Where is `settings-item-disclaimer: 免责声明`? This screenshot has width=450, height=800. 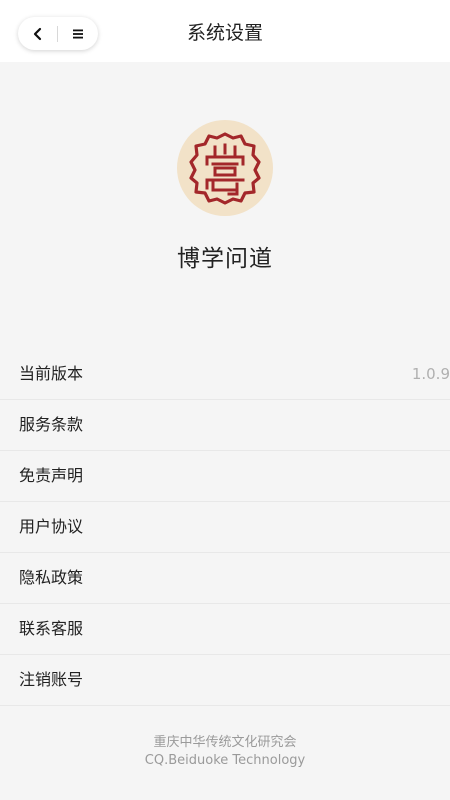
settings-item-disclaimer: 免责声明 is located at coordinates (225, 476).